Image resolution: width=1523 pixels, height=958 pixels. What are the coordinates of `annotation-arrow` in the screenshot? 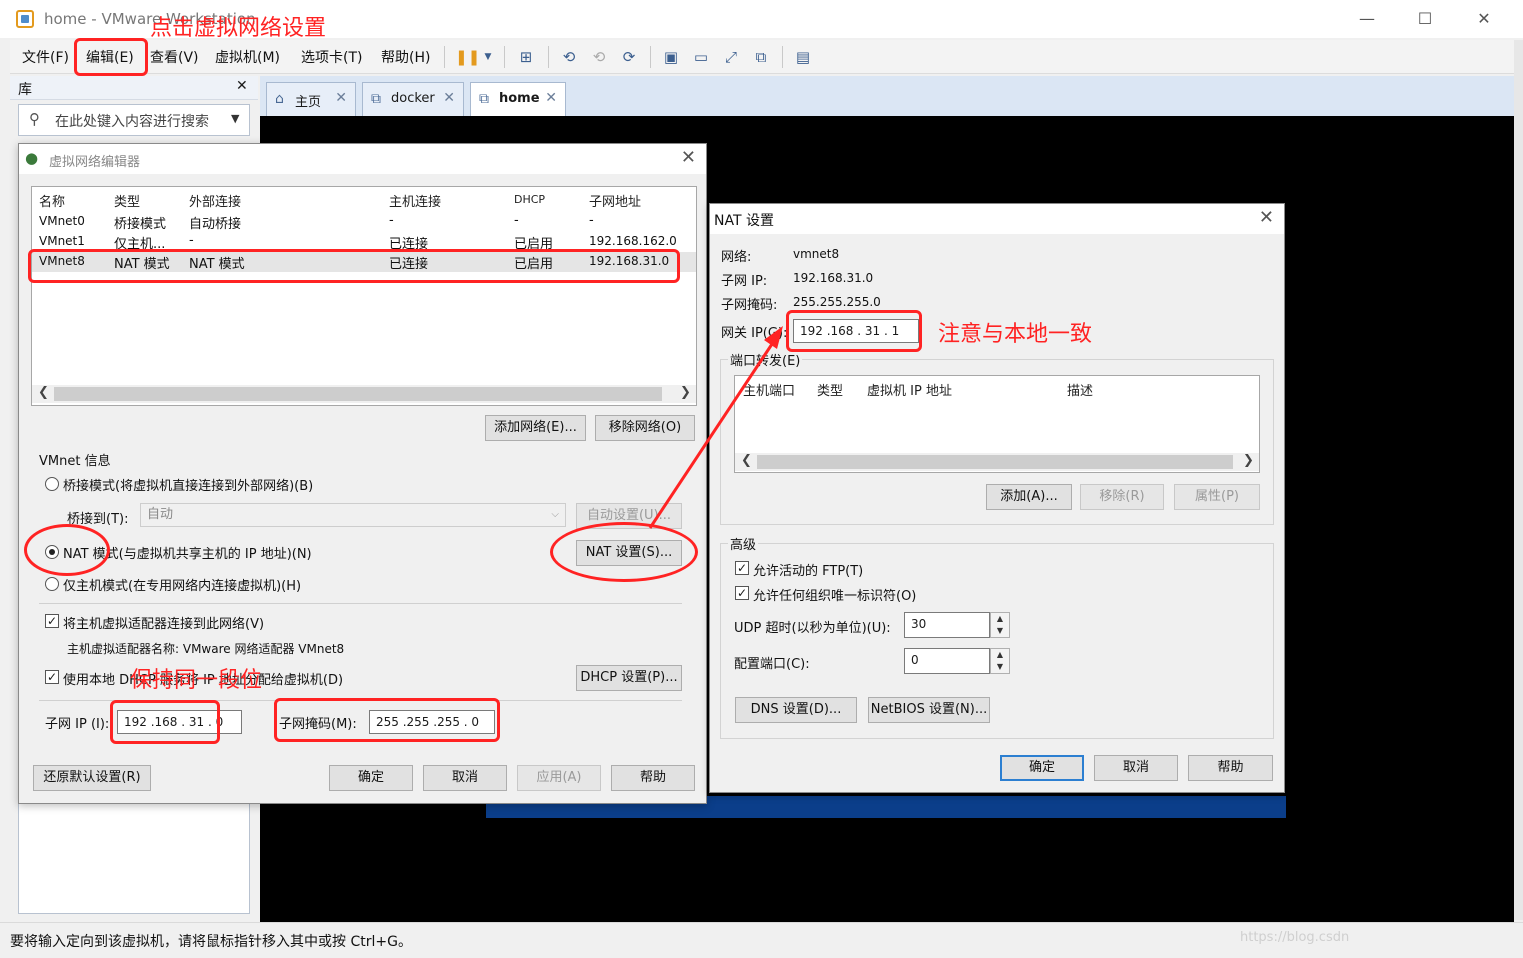 It's located at (715, 427).